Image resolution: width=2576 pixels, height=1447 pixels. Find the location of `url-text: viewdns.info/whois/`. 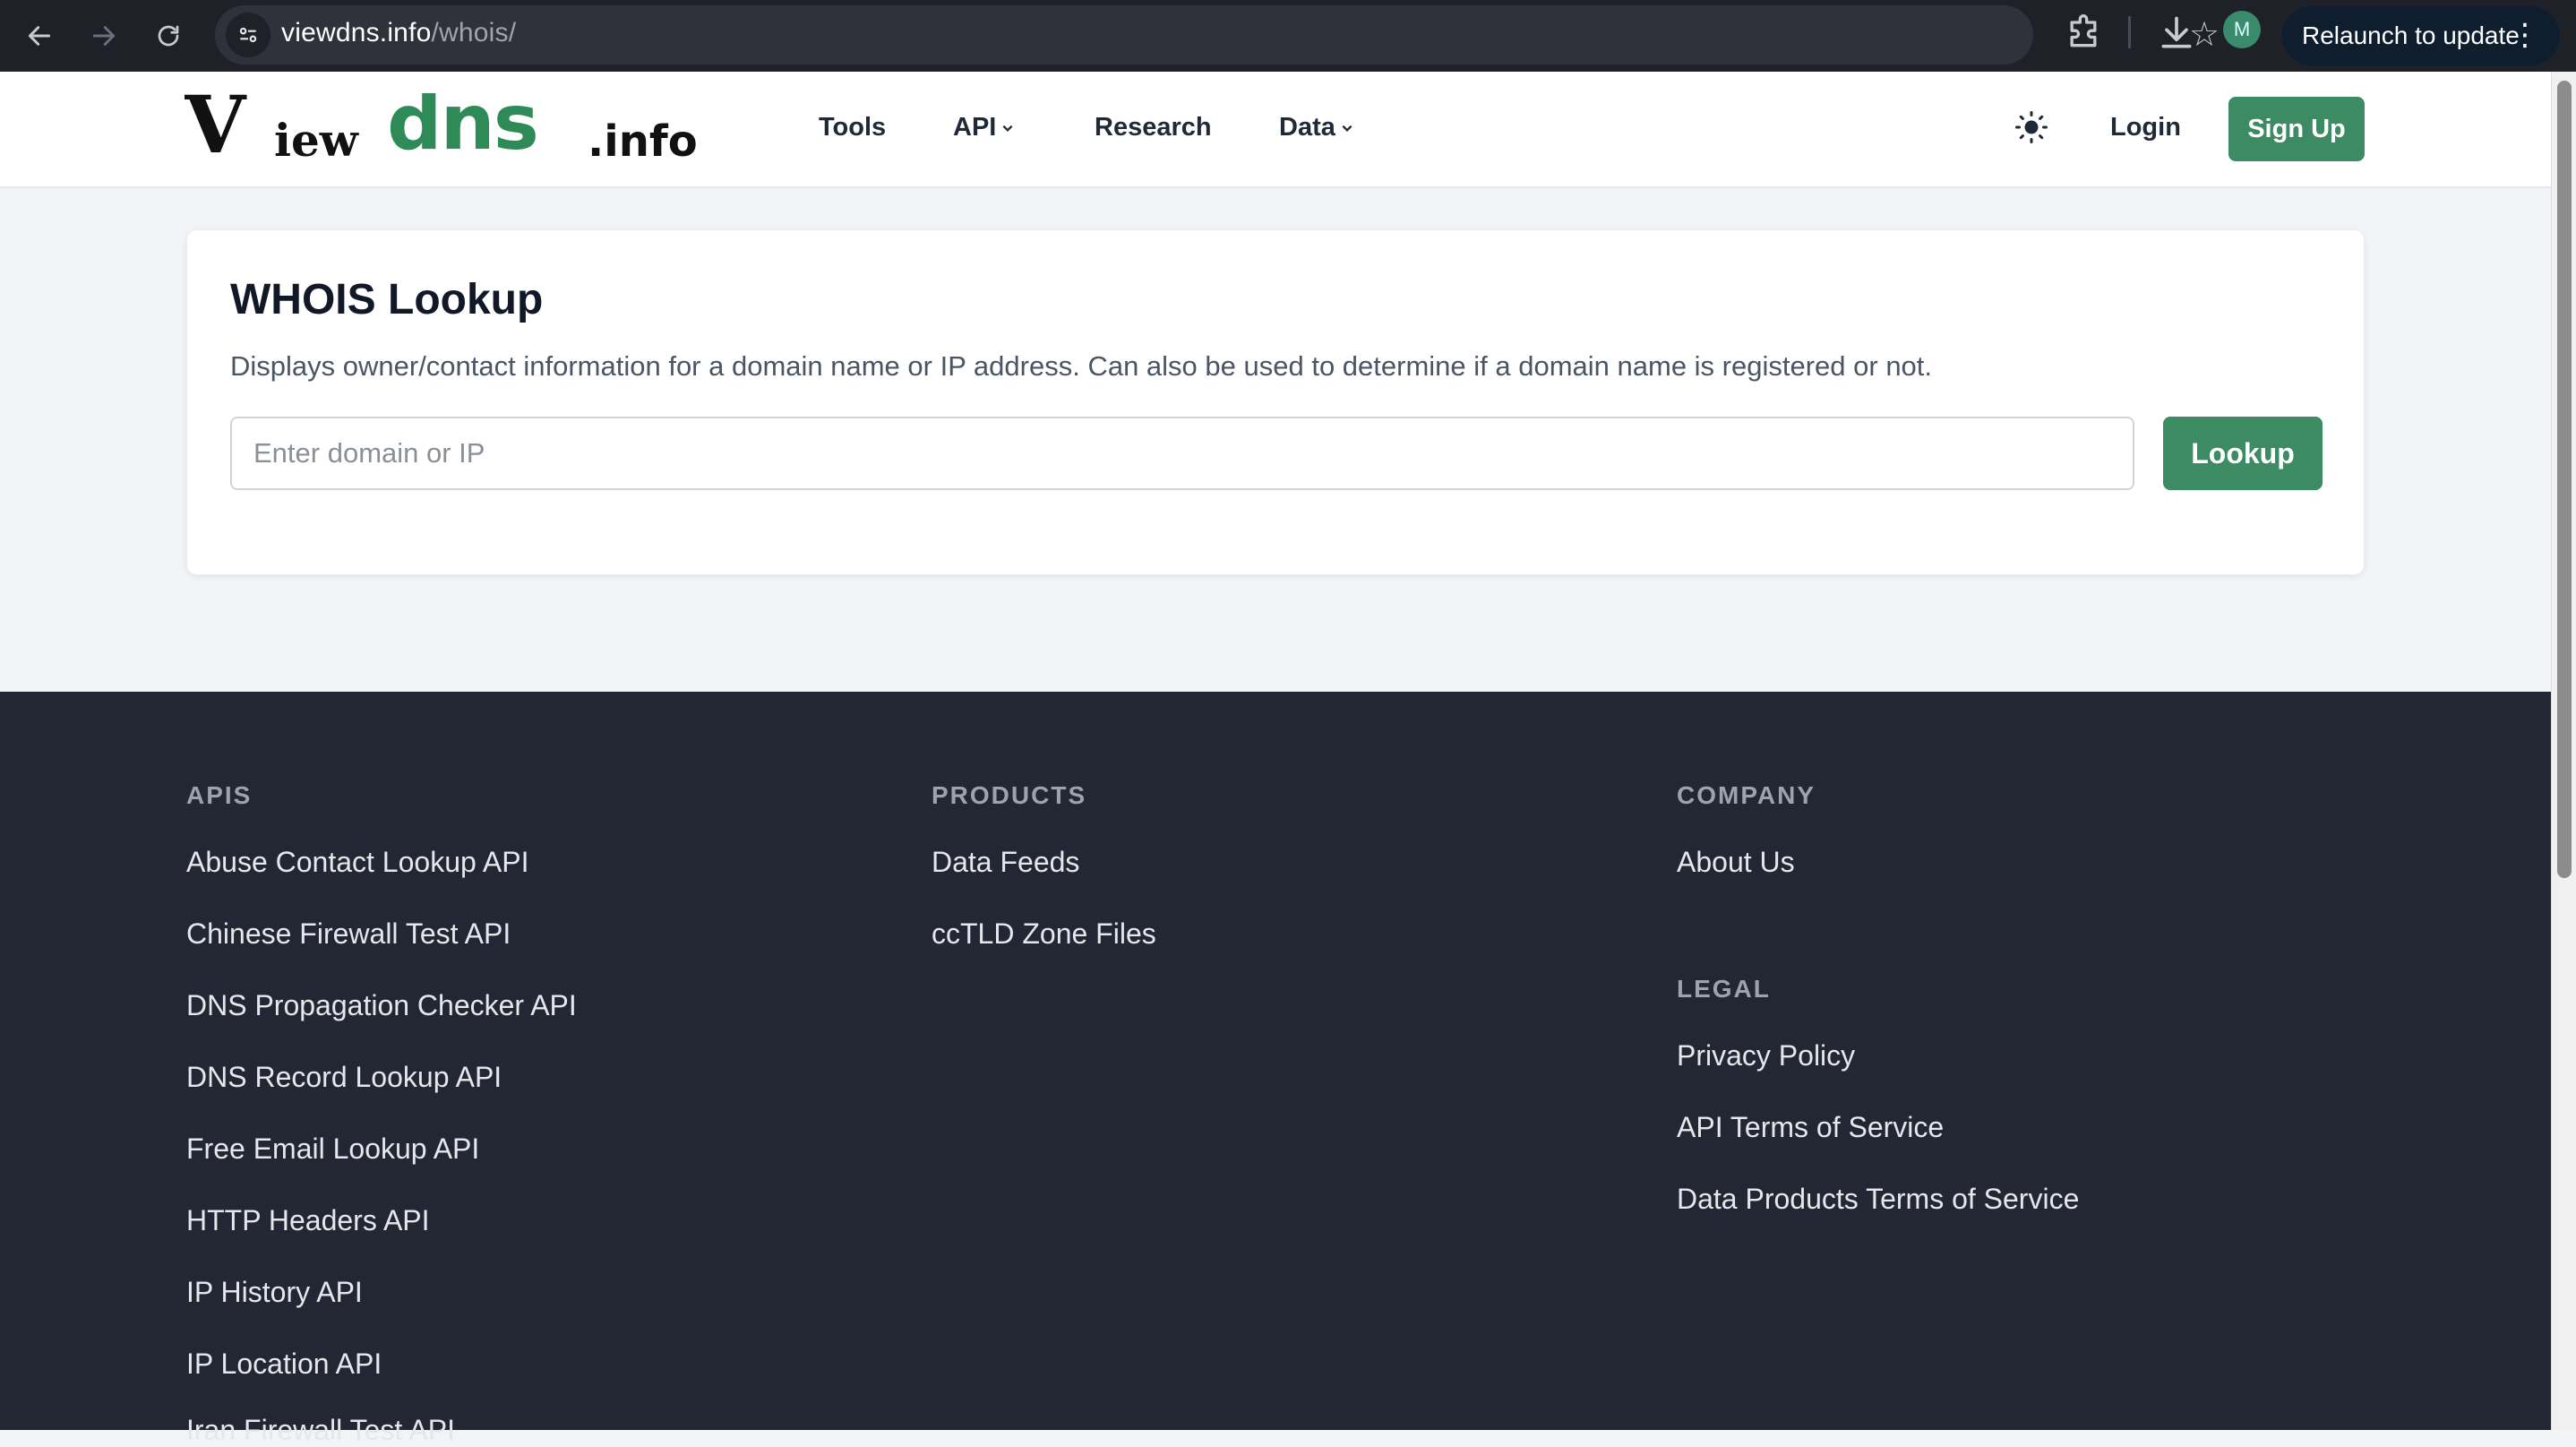

url-text: viewdns.info/whois/ is located at coordinates (399, 32).